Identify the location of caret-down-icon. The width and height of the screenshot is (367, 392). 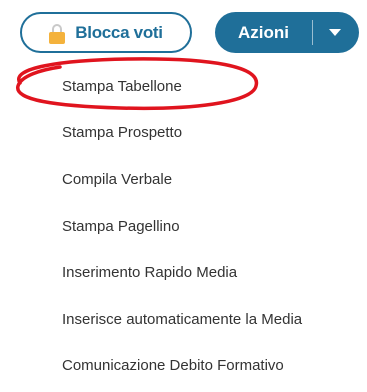
(335, 32).